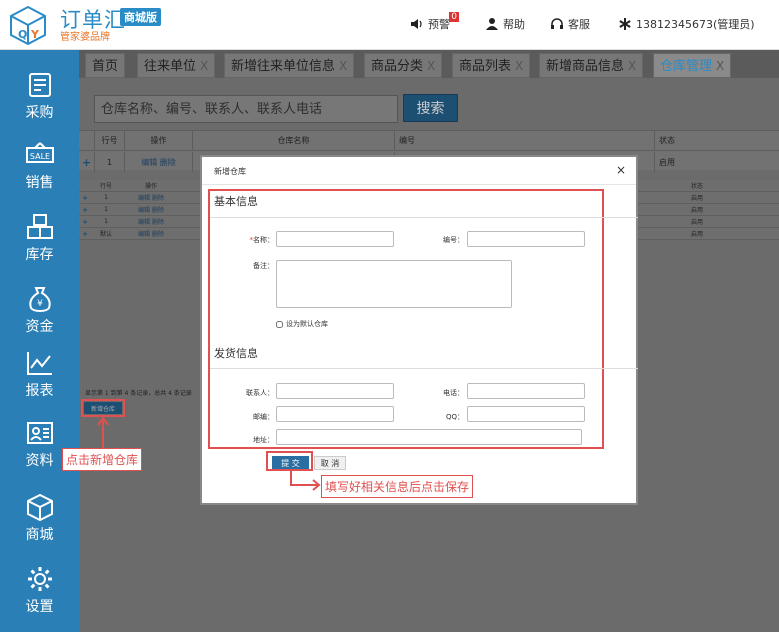 Image resolution: width=779 pixels, height=632 pixels. Describe the element at coordinates (454, 417) in the screenshot. I see `qq-label: QQ：` at that location.